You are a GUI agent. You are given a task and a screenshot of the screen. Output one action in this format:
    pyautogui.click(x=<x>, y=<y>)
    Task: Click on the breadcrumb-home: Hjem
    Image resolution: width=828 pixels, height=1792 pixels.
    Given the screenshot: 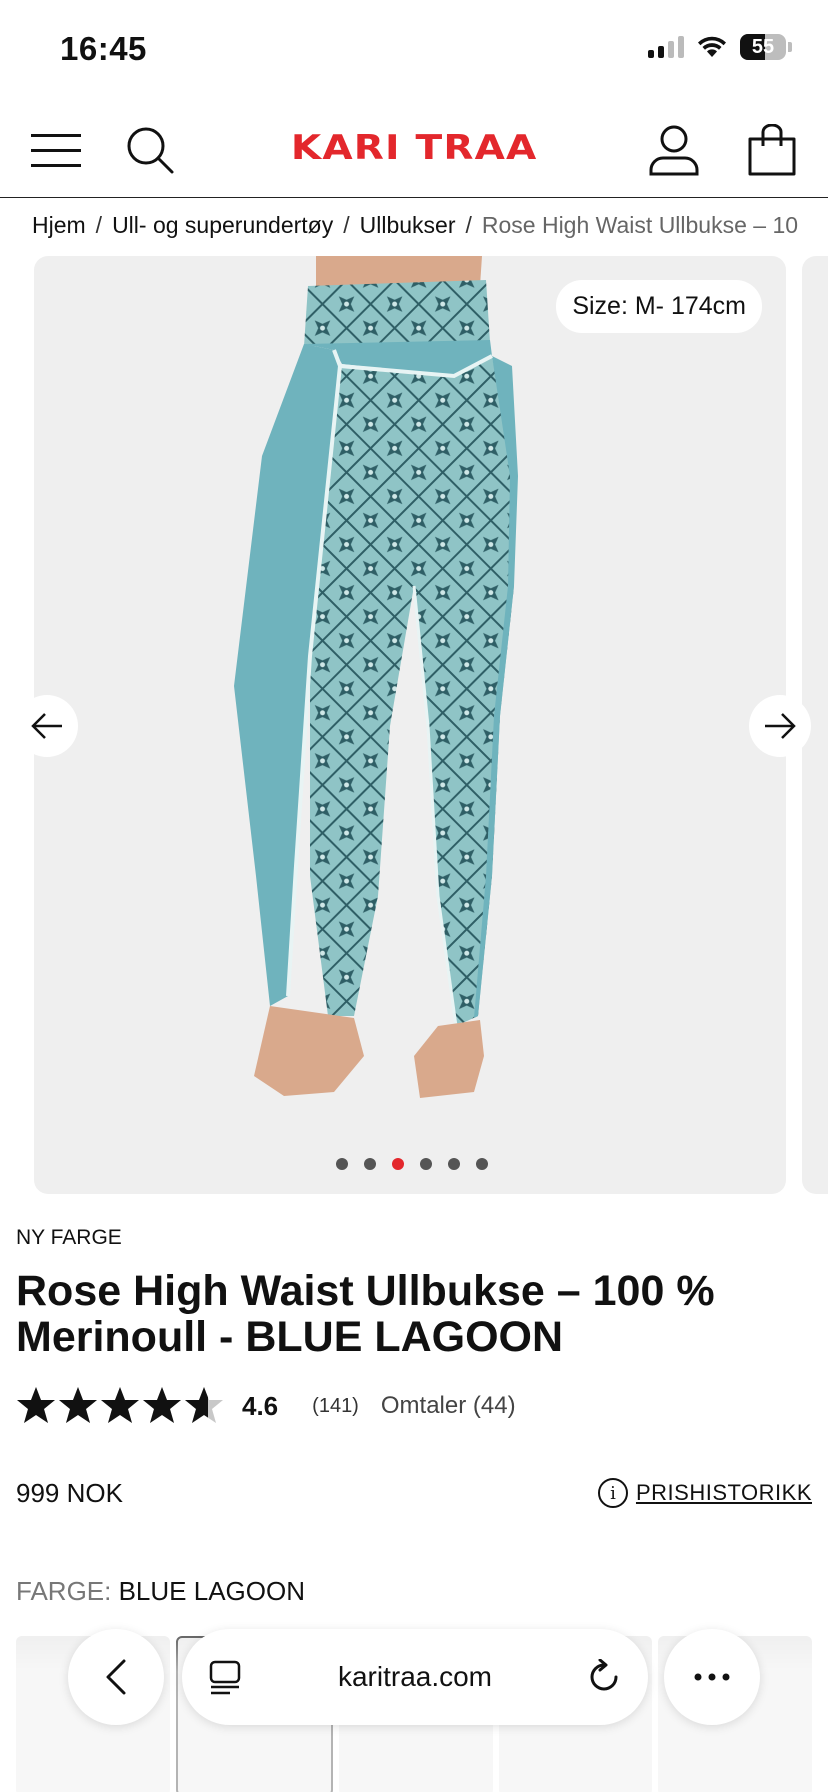 What is the action you would take?
    pyautogui.click(x=59, y=225)
    